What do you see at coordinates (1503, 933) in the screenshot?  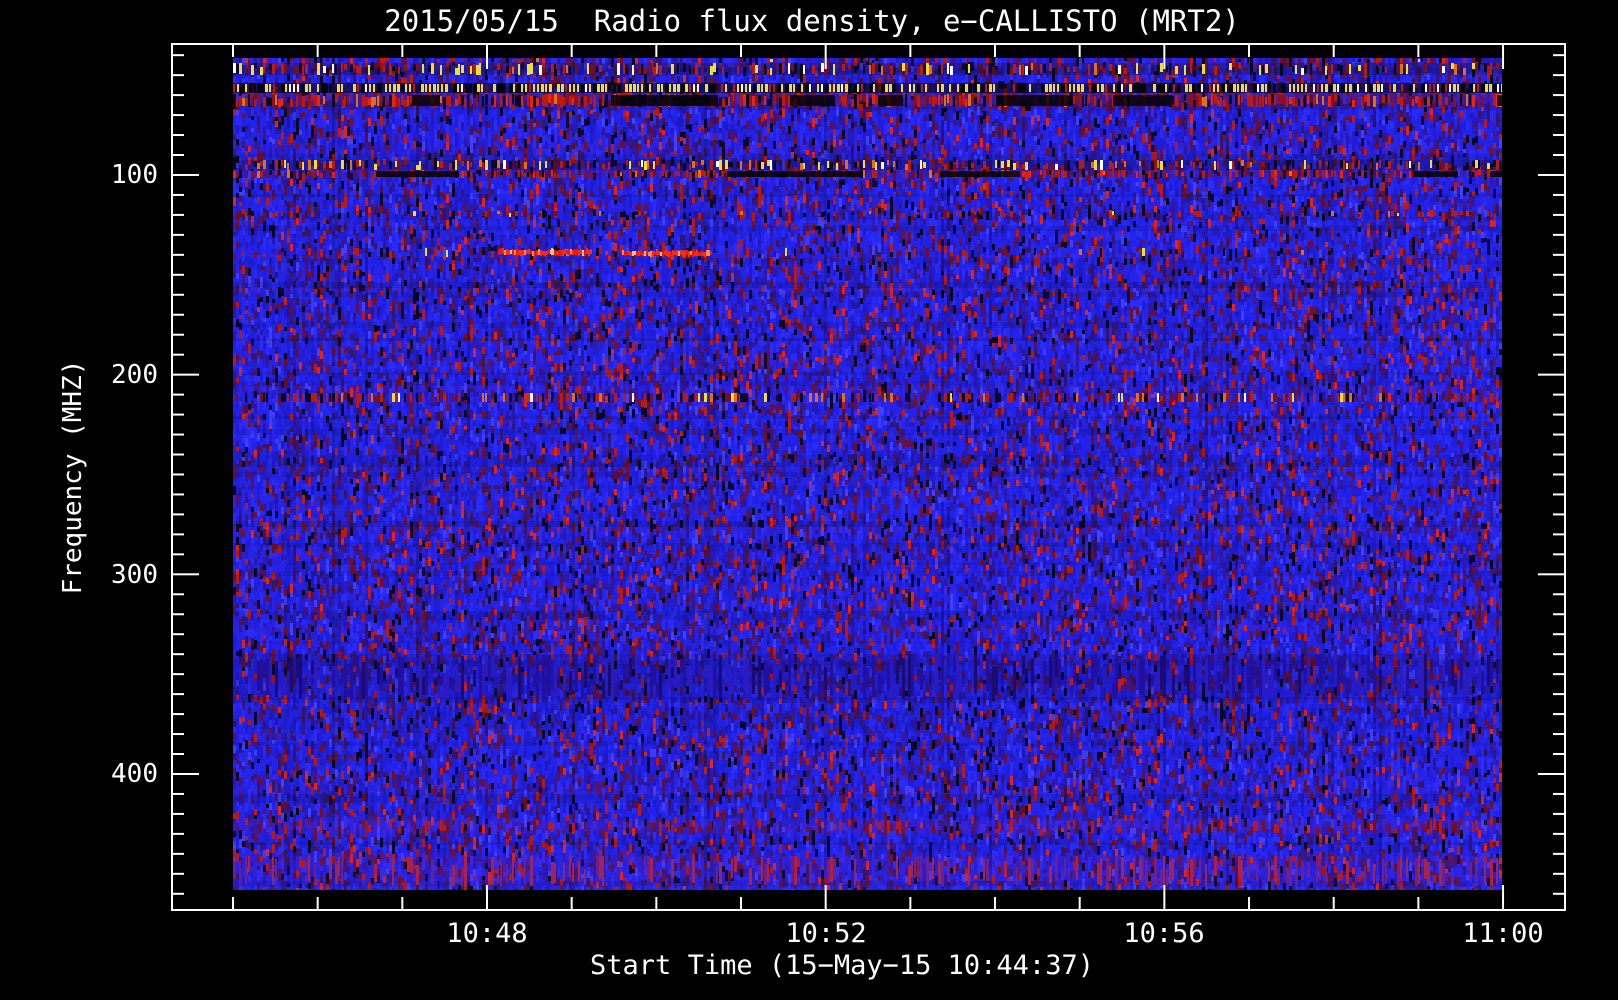 I see `x-tick-label-1100: 11:00` at bounding box center [1503, 933].